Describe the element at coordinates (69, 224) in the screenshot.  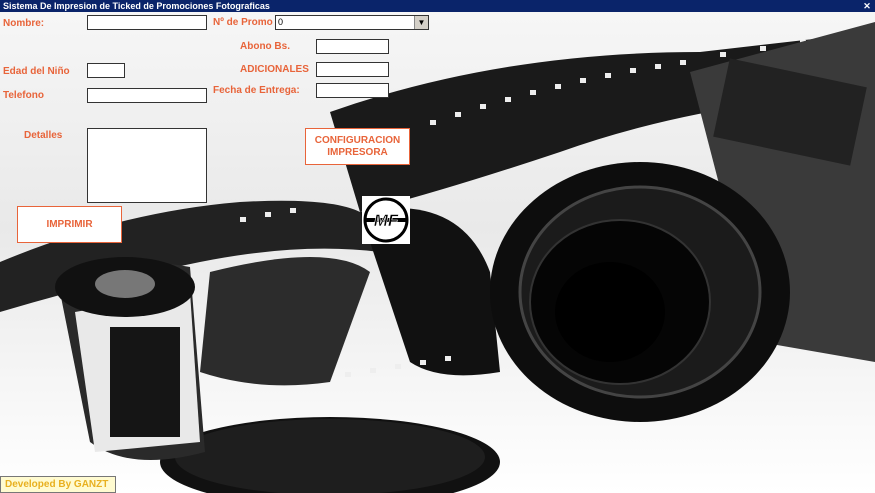
I see `imprimir-button: IMPRIMIR` at that location.